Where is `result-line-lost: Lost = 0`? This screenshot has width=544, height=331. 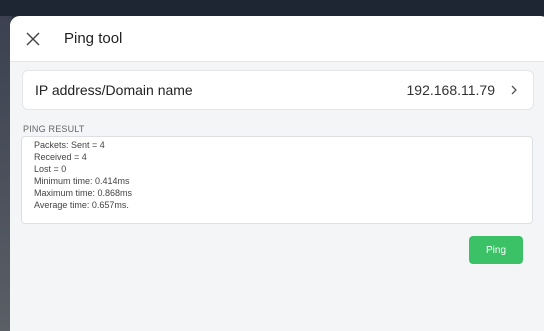
result-line-lost: Lost = 0 is located at coordinates (50, 169).